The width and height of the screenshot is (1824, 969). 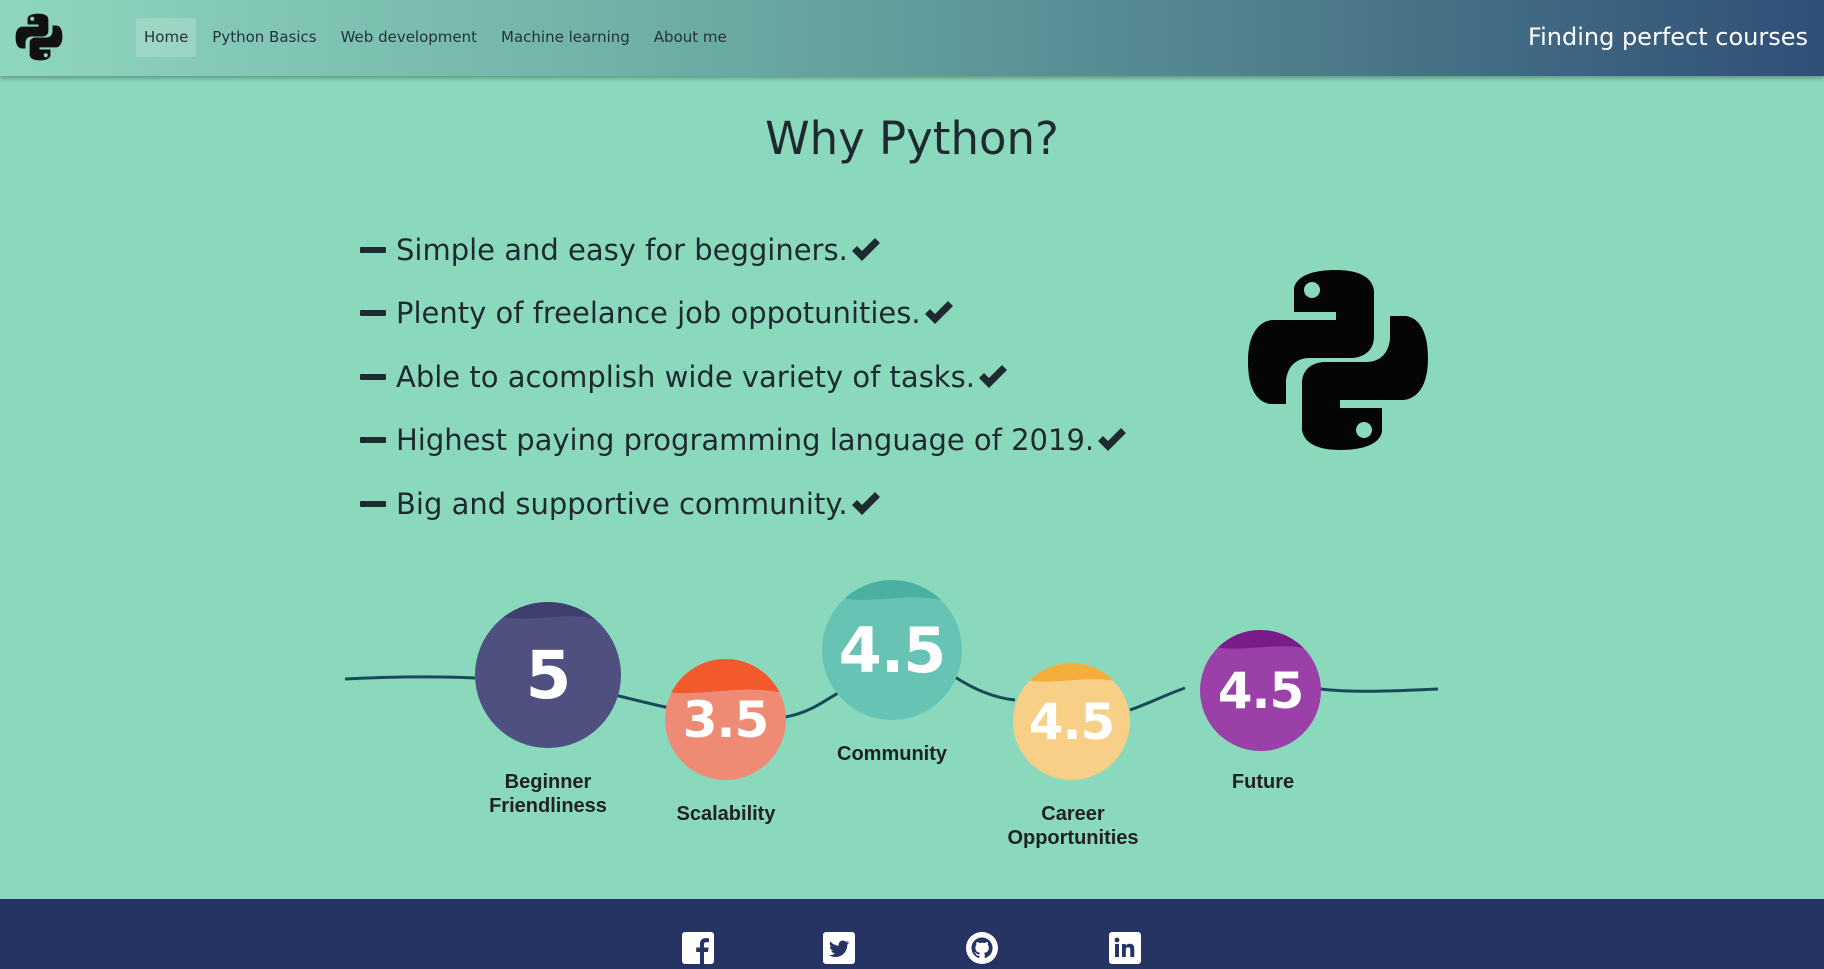 I want to click on rating-bubble-career-opportunities: 4.5, so click(x=1071, y=721).